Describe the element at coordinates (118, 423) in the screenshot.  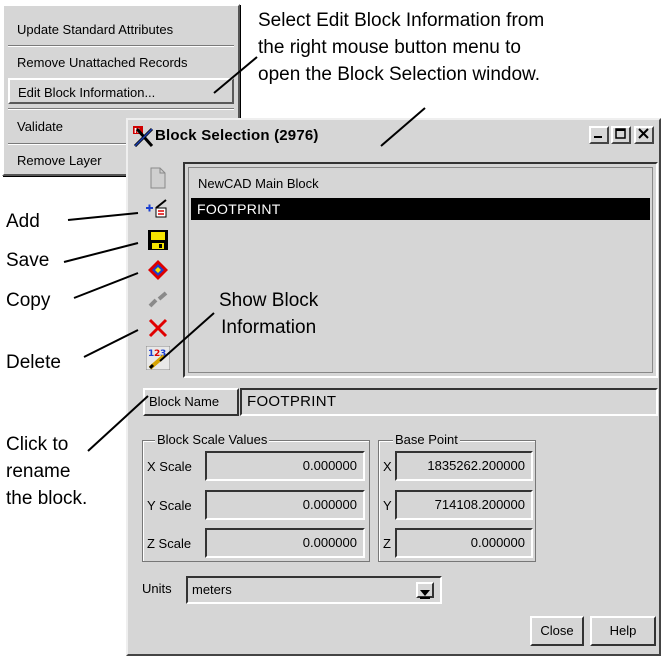
I see `leader-line-rename` at that location.